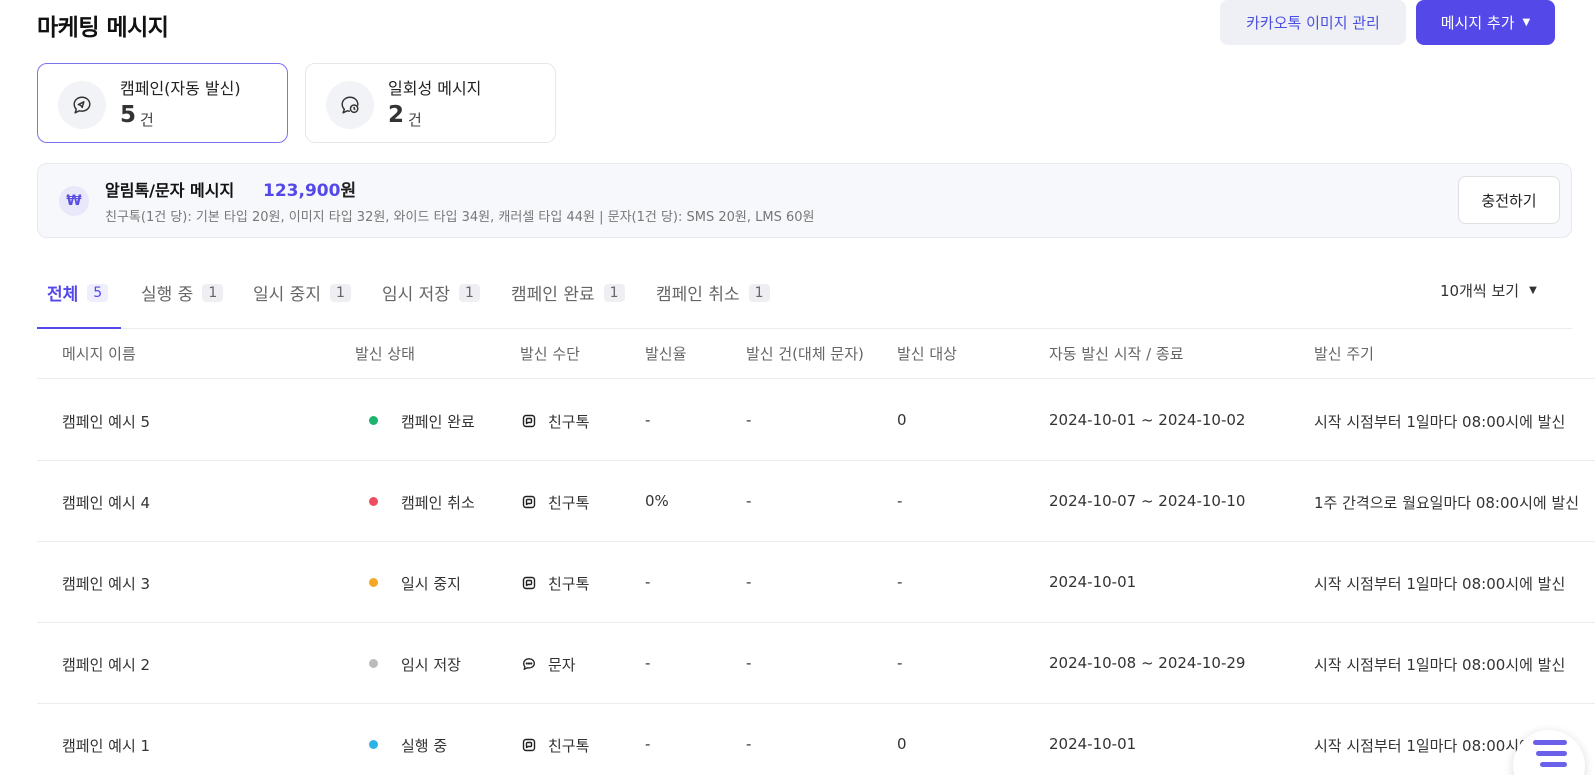 The width and height of the screenshot is (1595, 775). Describe the element at coordinates (431, 665) in the screenshot. I see `status-text: 임시 저장` at that location.